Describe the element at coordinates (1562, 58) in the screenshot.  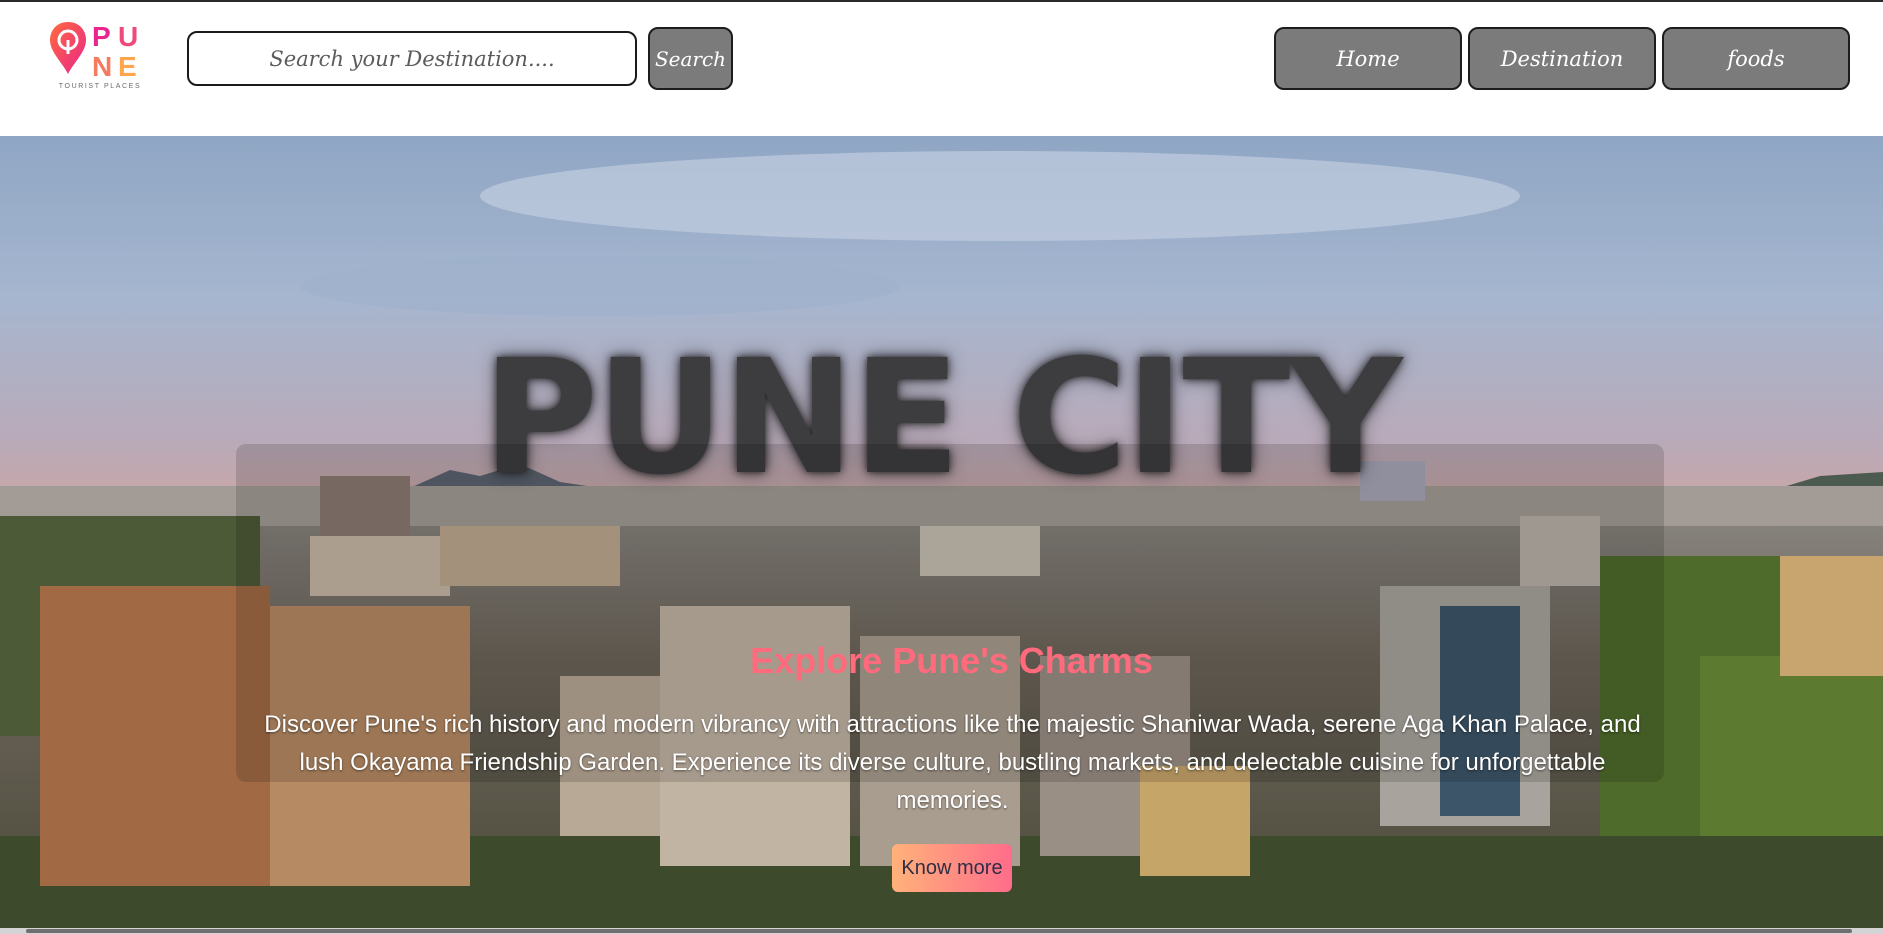
I see `nav-destination-button: Destination` at that location.